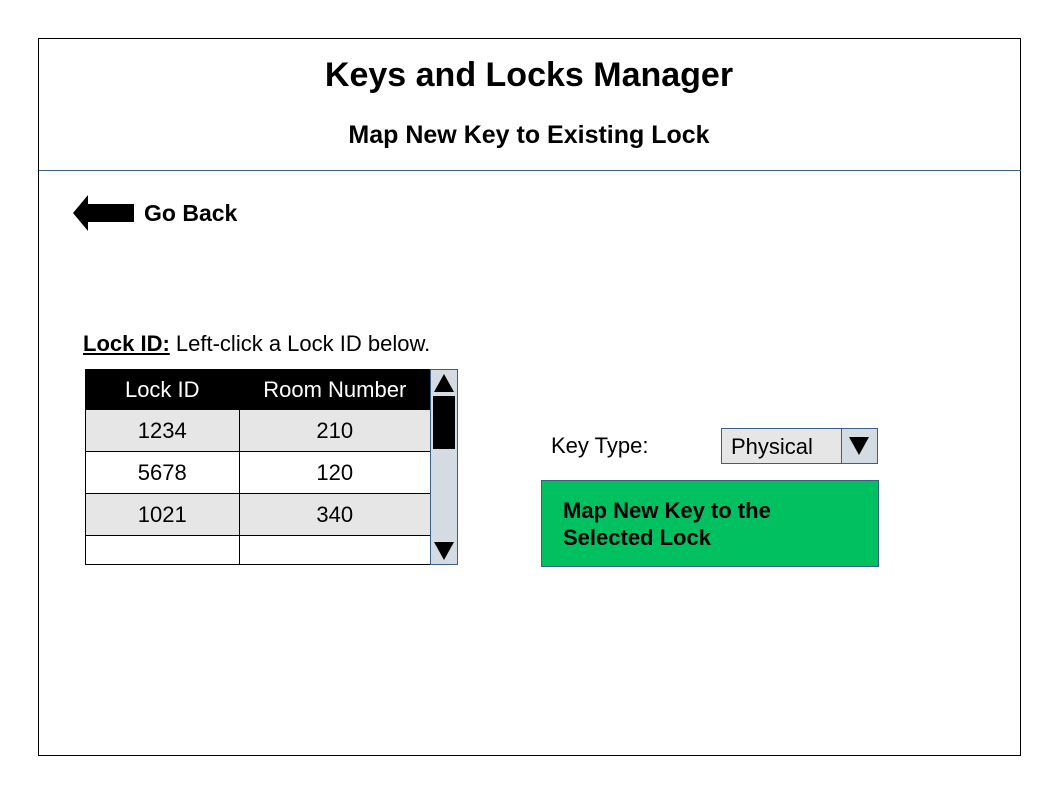  I want to click on column-header-room-number: Room Number, so click(335, 389).